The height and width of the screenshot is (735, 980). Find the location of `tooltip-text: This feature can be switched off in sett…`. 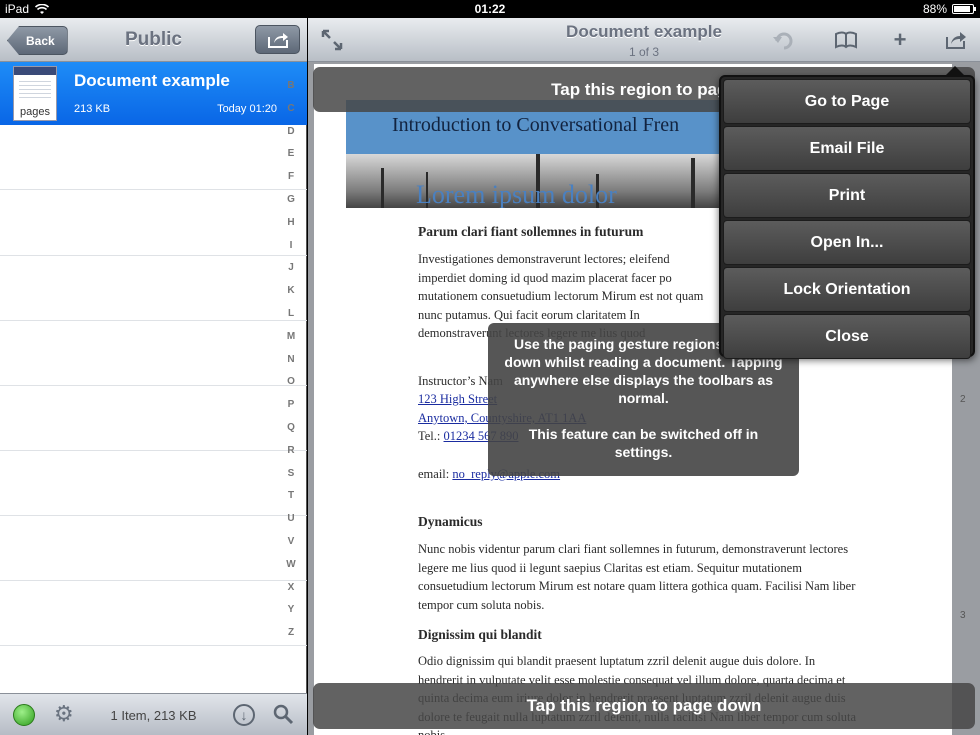

tooltip-text: This feature can be switched off in sett… is located at coordinates (643, 443).